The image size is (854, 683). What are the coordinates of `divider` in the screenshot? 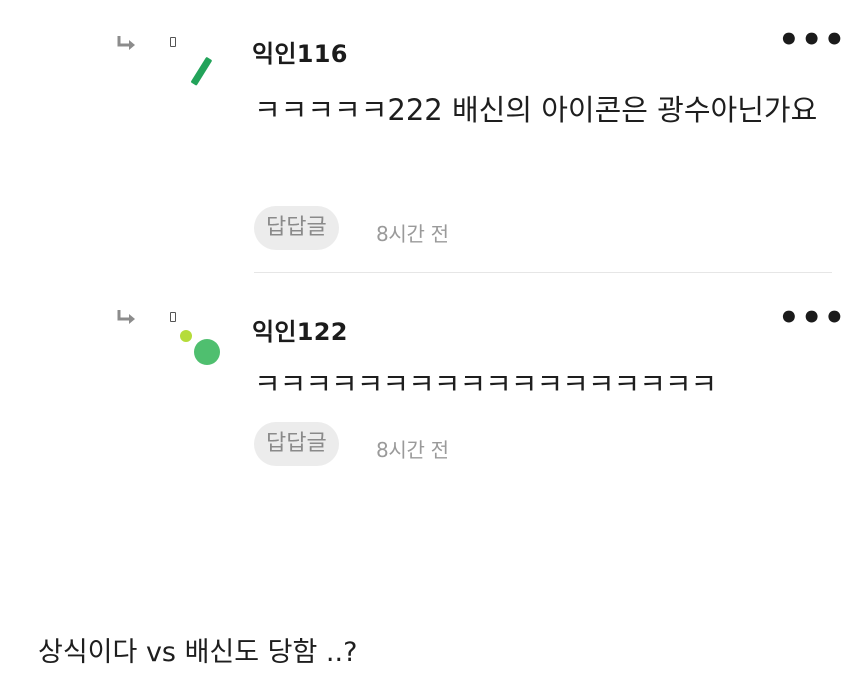 It's located at (543, 272).